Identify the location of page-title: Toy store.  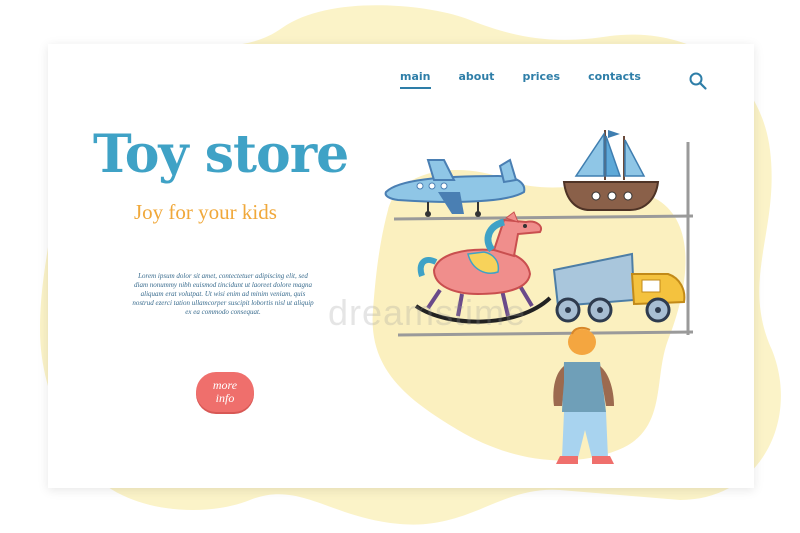
(221, 154).